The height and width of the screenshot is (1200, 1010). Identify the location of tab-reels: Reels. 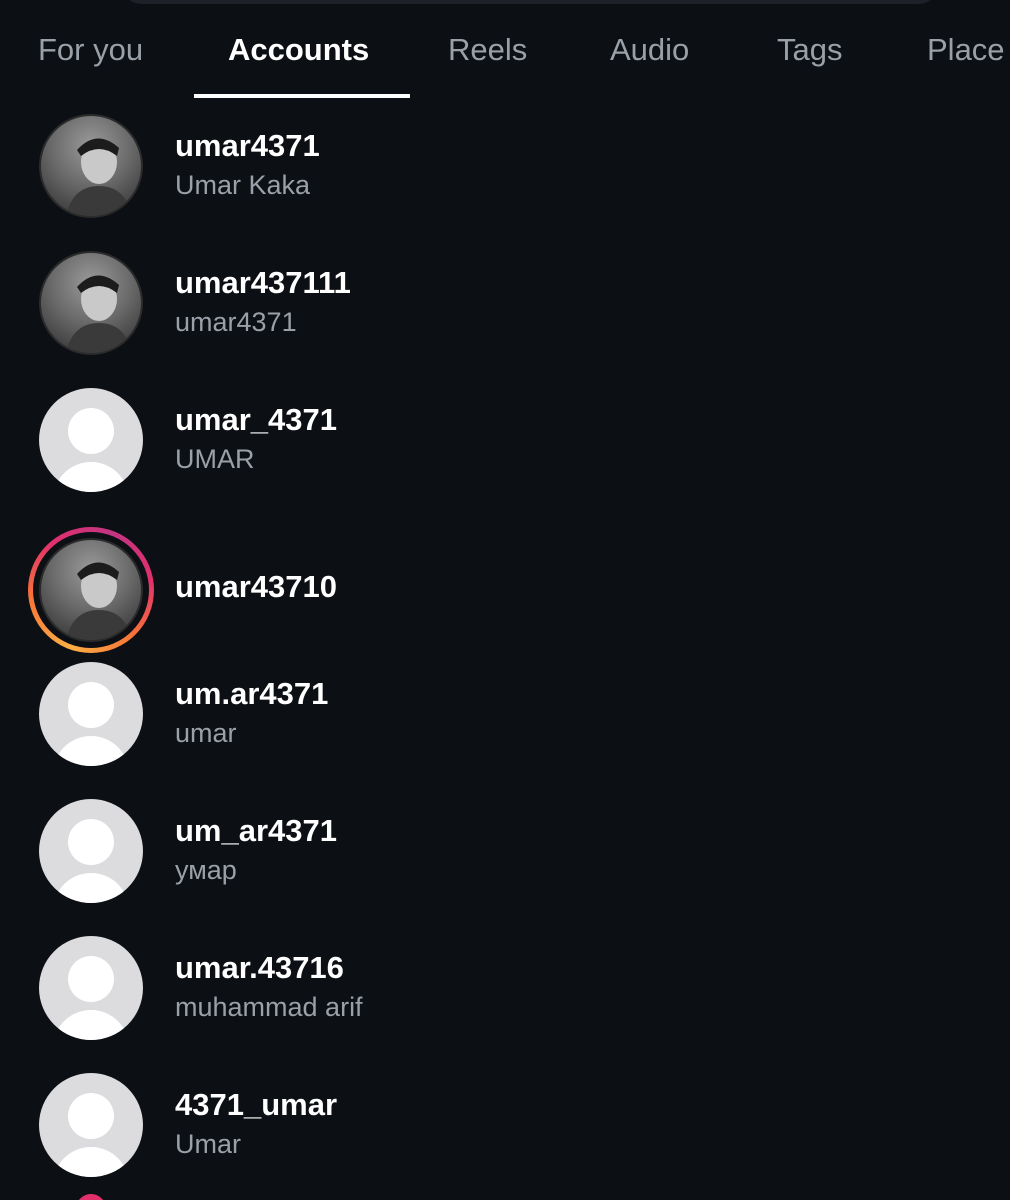
(487, 50).